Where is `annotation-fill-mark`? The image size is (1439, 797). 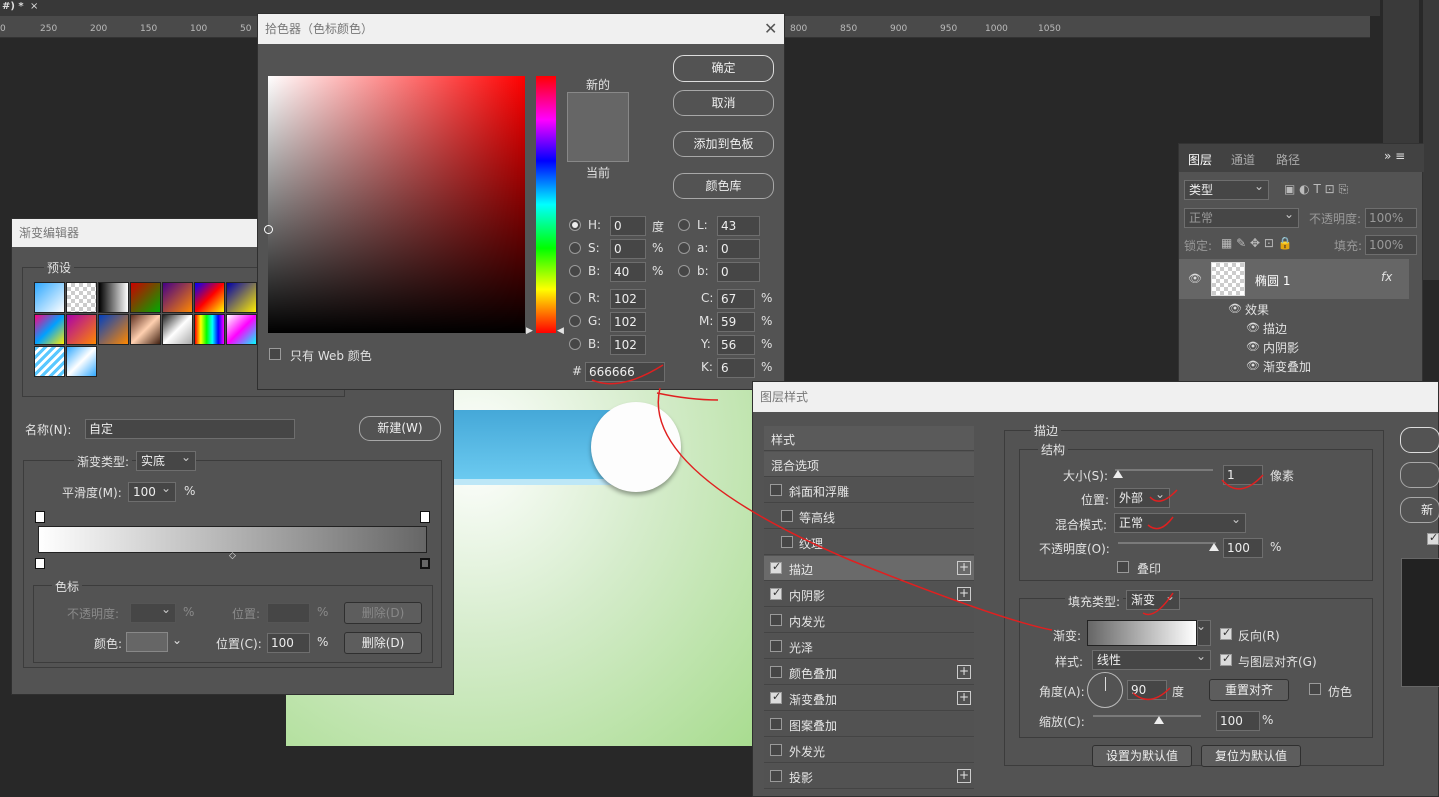 annotation-fill-mark is located at coordinates (1158, 604).